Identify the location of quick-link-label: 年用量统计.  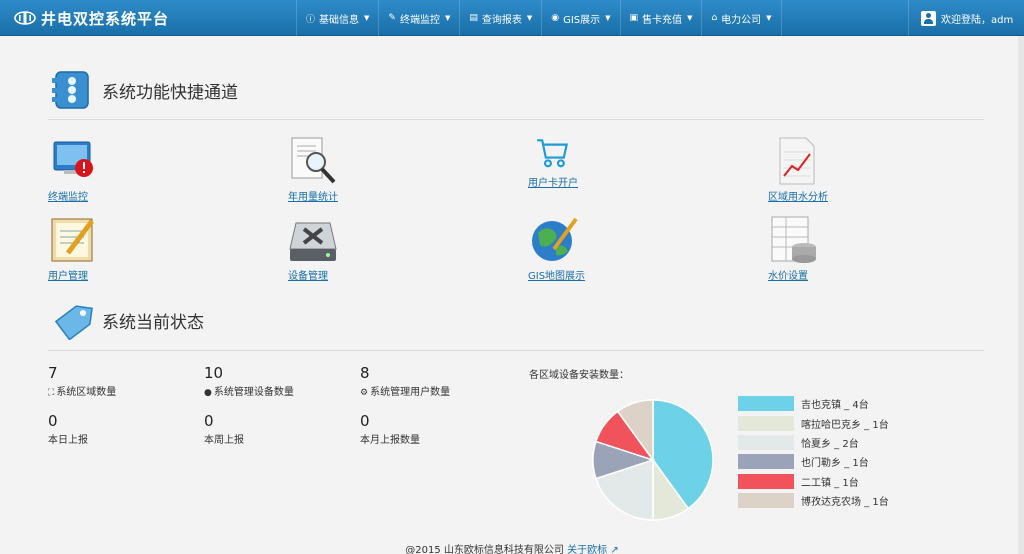
(313, 197).